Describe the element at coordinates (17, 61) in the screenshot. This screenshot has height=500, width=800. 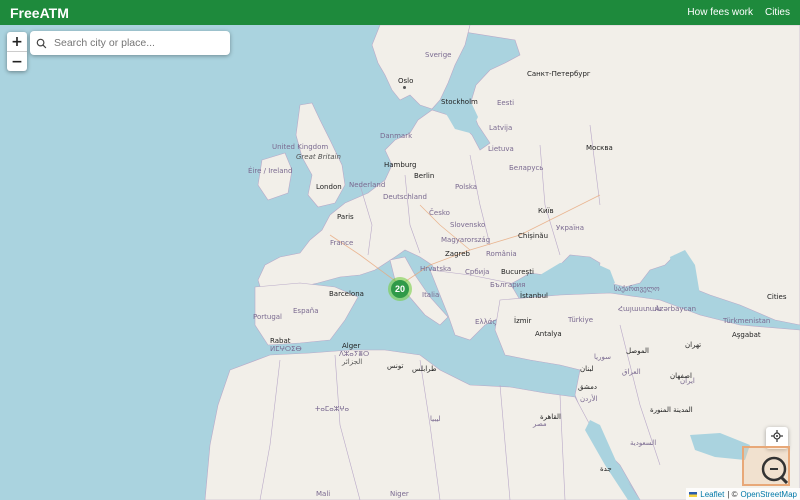
I see `zoom-out-button: −` at that location.